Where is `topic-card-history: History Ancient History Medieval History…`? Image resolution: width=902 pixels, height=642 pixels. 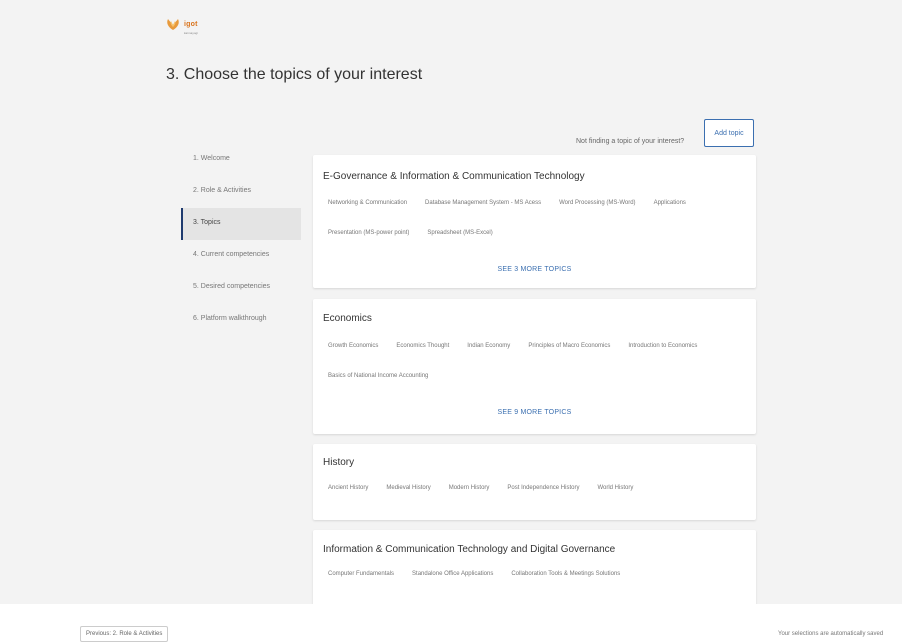 topic-card-history: History Ancient History Medieval History… is located at coordinates (534, 482).